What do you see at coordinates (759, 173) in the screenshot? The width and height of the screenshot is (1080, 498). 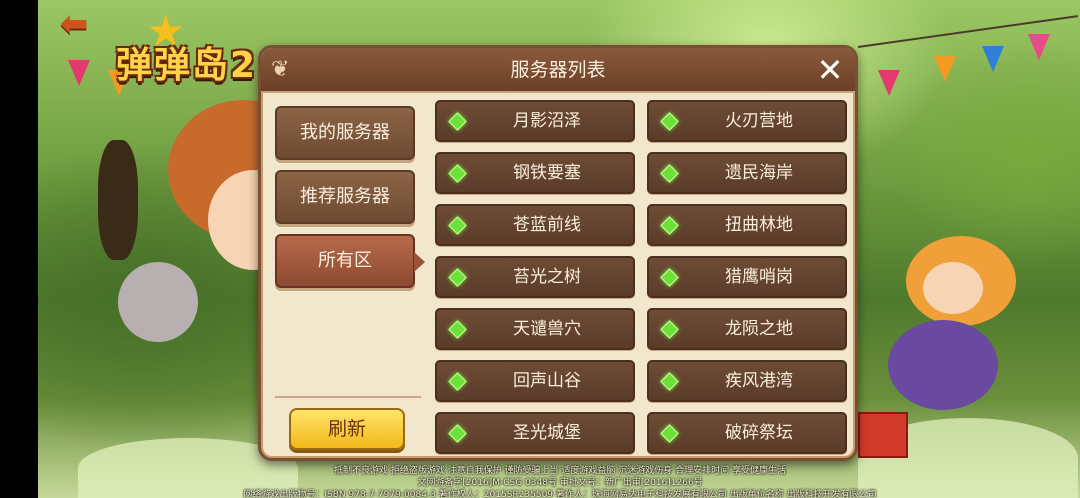 I see `server-name: 遗民海岸` at bounding box center [759, 173].